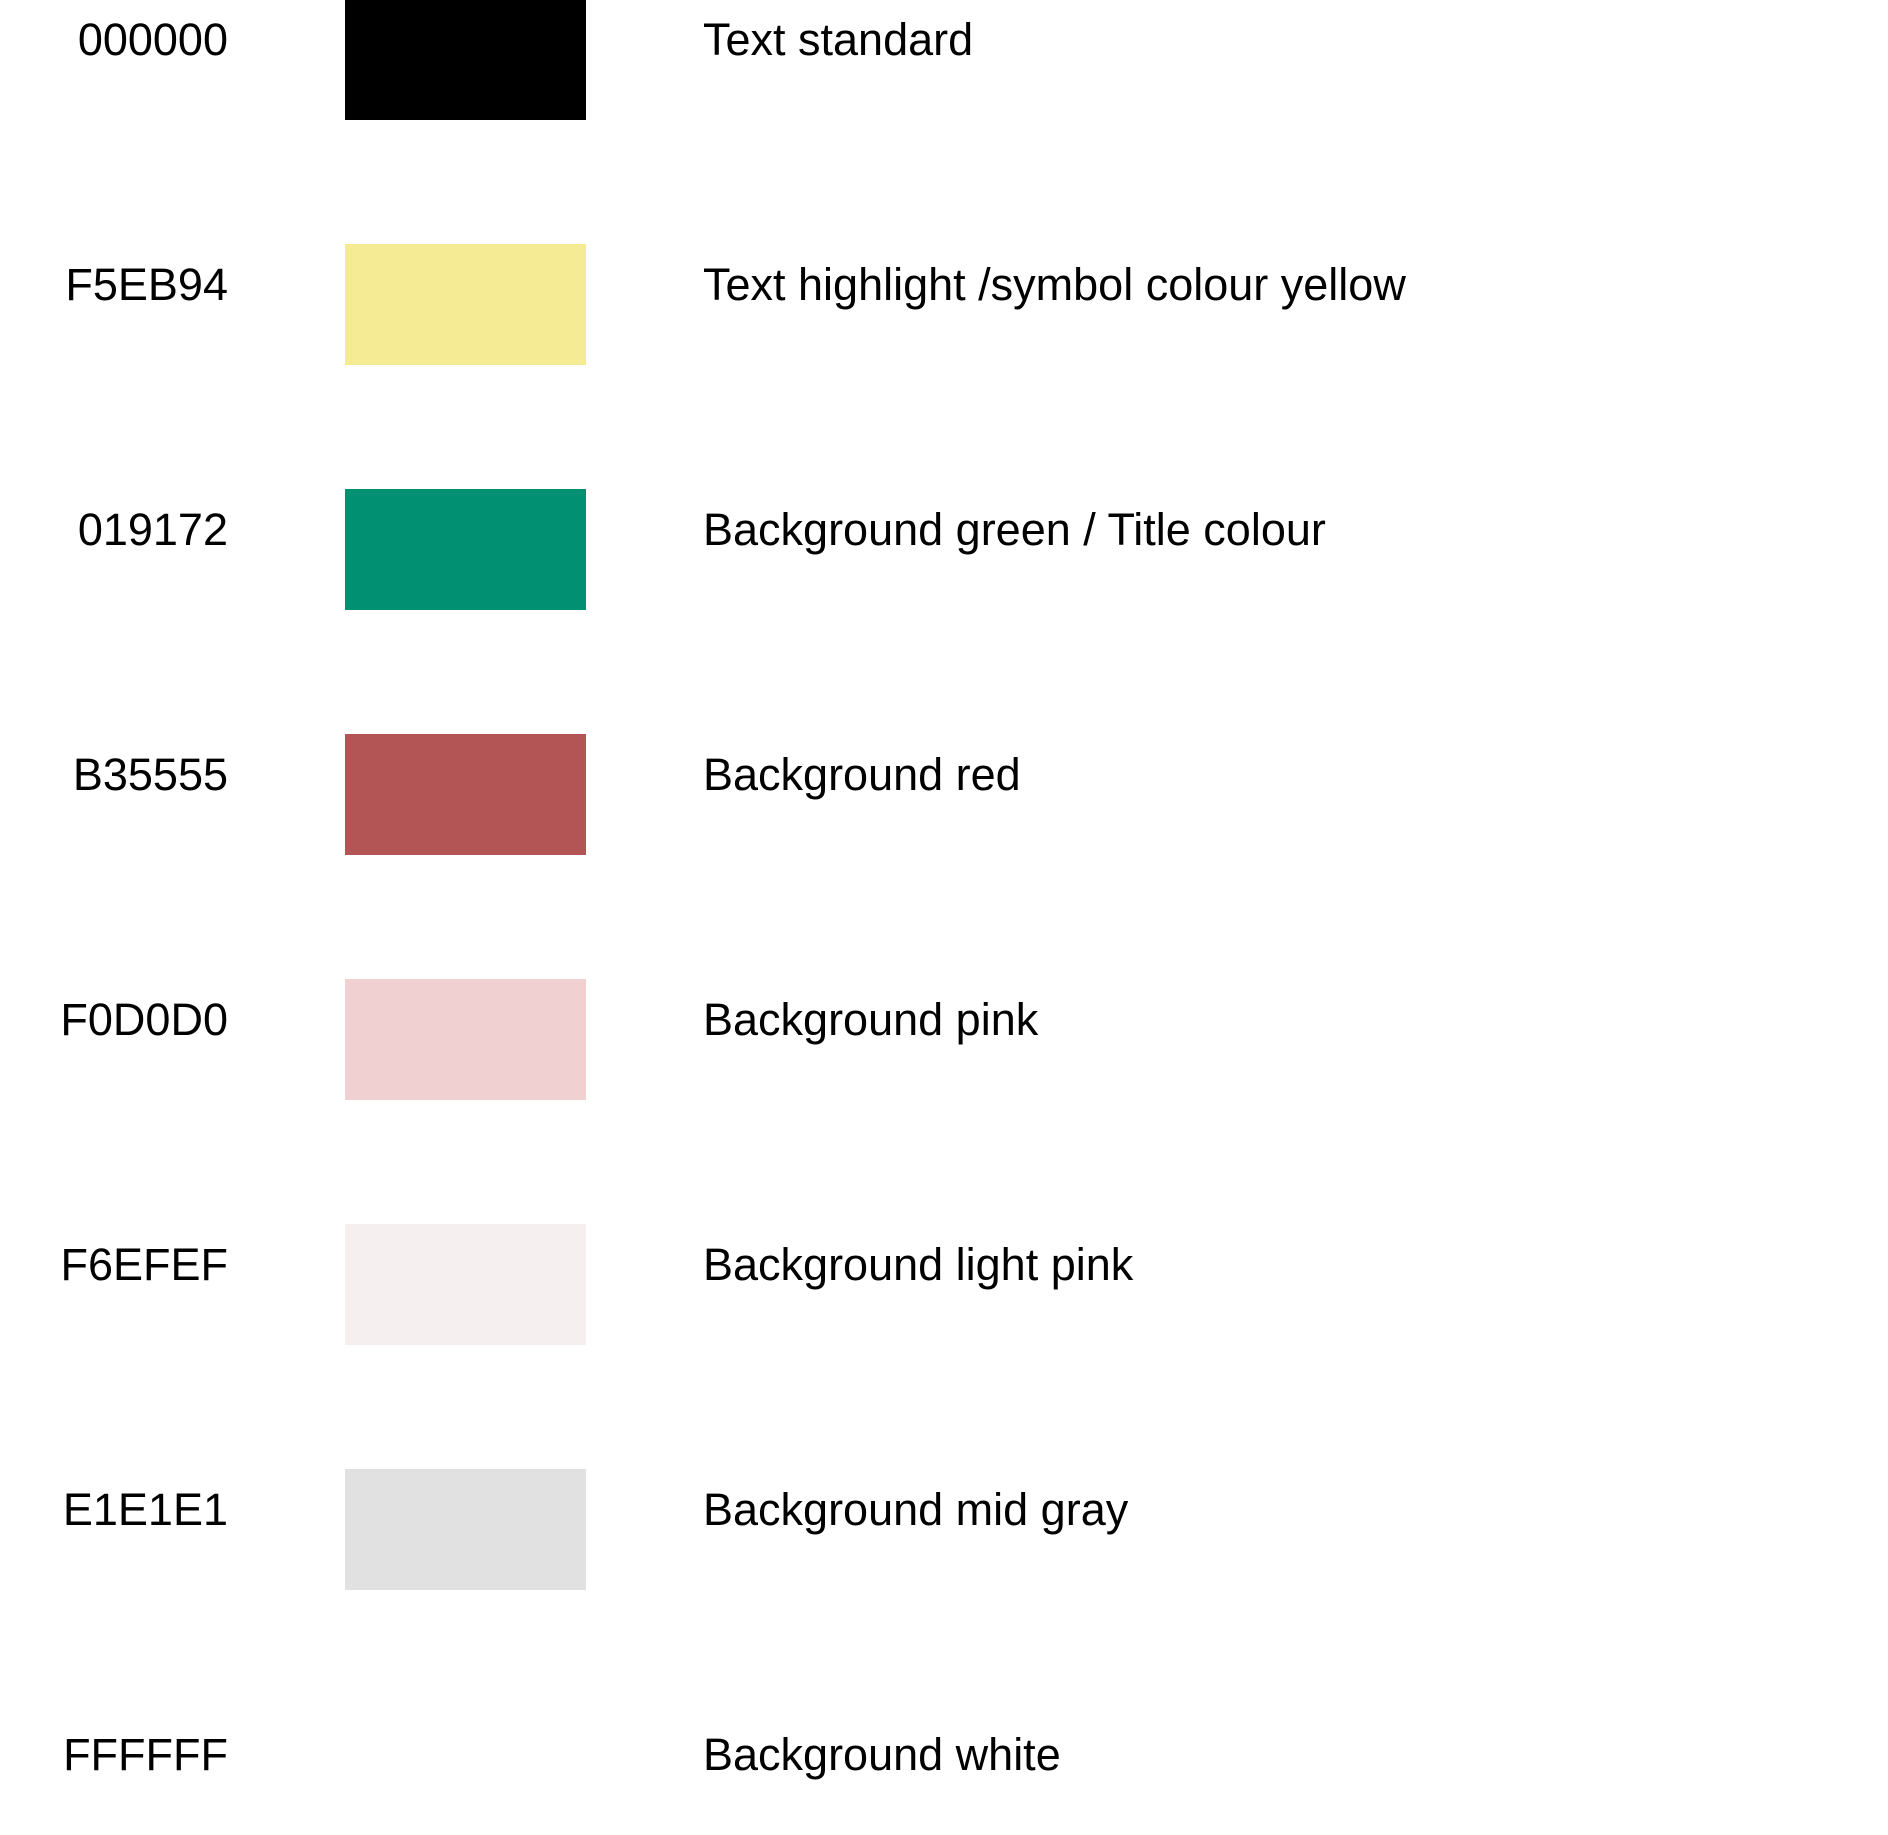  What do you see at coordinates (916, 1509) in the screenshot?
I see `color-description: Background mid gray` at bounding box center [916, 1509].